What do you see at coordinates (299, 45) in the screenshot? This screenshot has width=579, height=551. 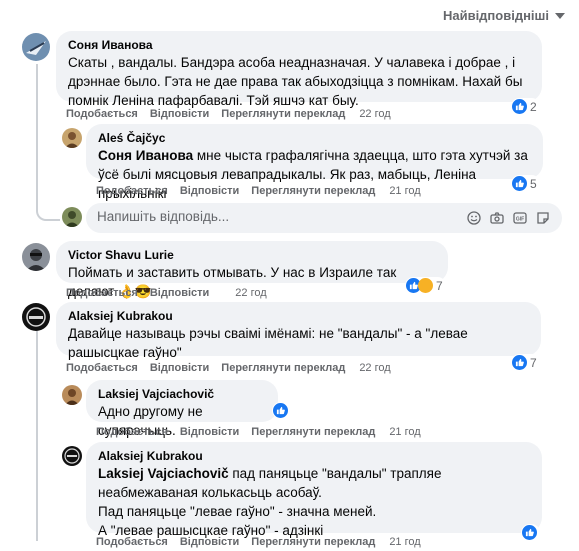 I see `comment-author: Соня Иванова` at bounding box center [299, 45].